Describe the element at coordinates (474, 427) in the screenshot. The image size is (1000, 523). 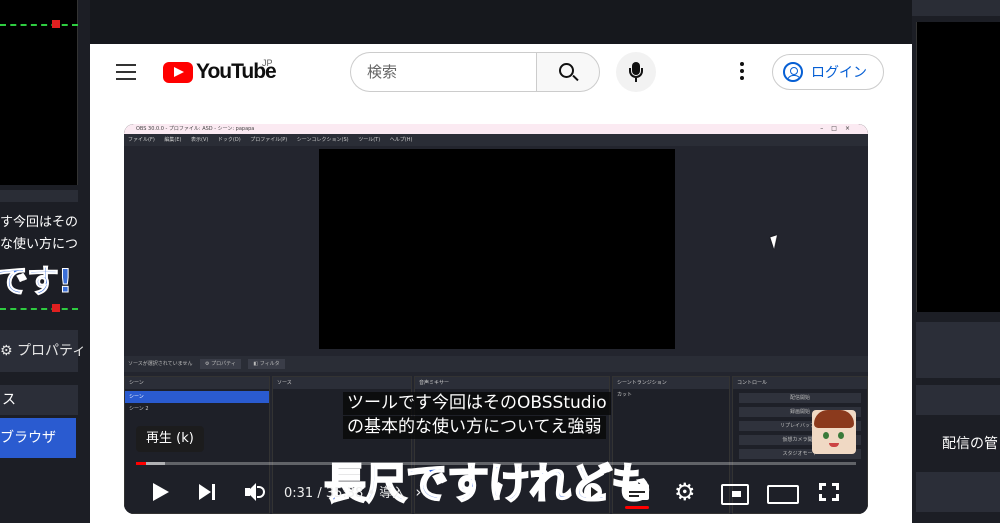
I see `caption-line-2: の基本的な使い方についてえ強弱` at that location.